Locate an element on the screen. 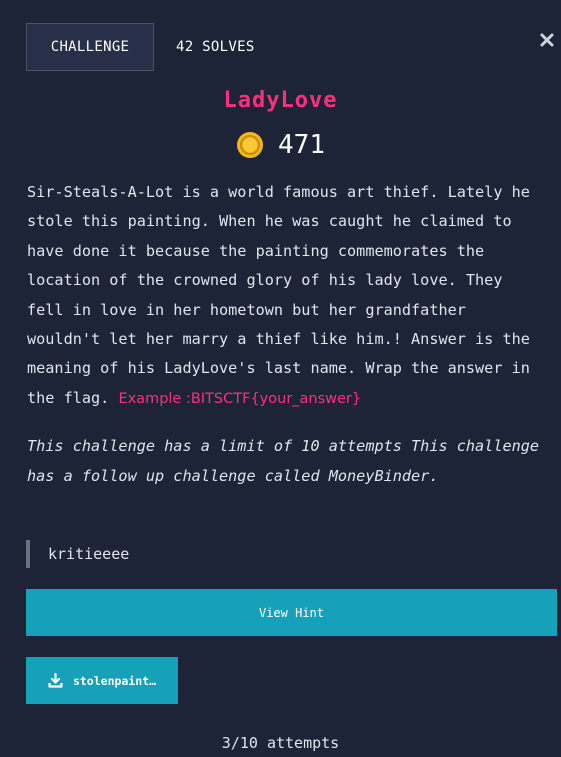 The width and height of the screenshot is (561, 757). close-icon is located at coordinates (547, 40).